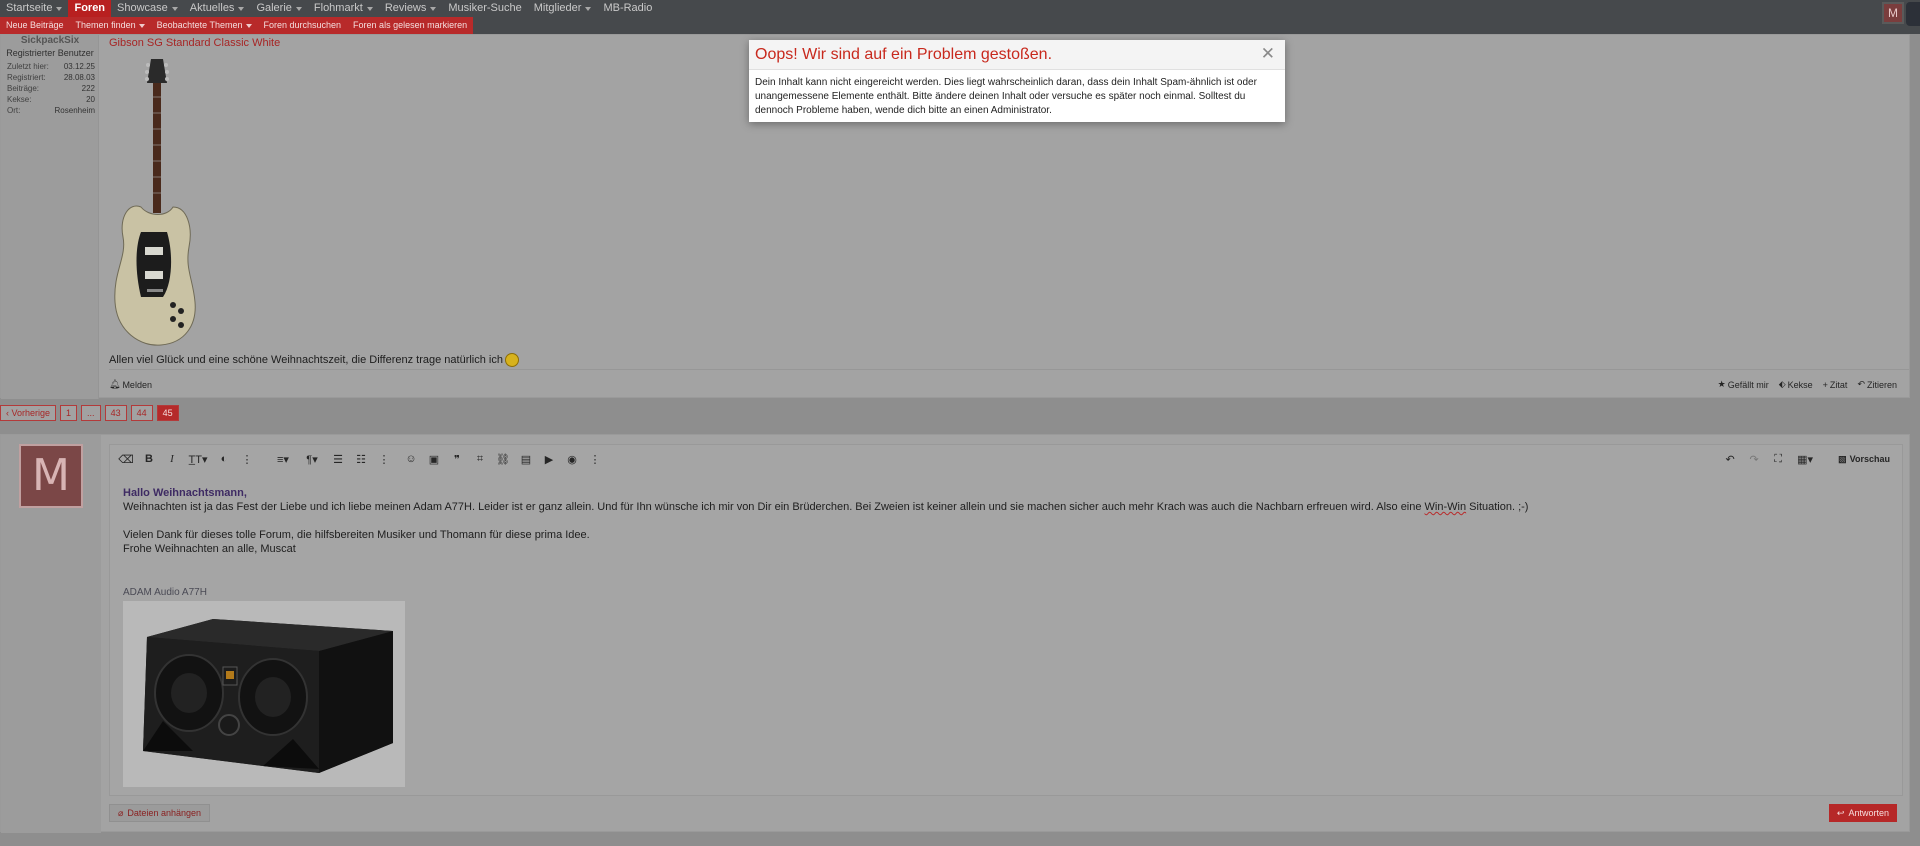 The height and width of the screenshot is (846, 1920). I want to click on nav-musiker-suche: Musiker-Suche, so click(484, 8).